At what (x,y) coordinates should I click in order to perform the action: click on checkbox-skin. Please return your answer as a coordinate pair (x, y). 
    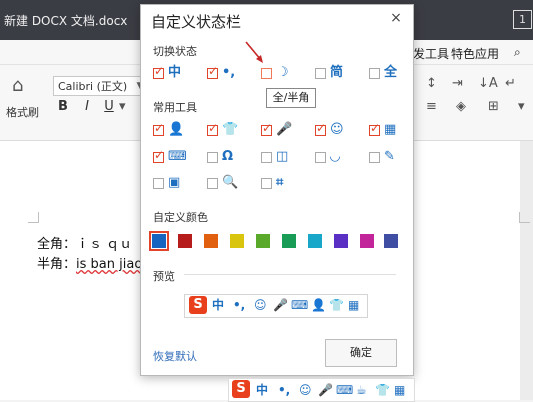
    Looking at the image, I should click on (212, 128).